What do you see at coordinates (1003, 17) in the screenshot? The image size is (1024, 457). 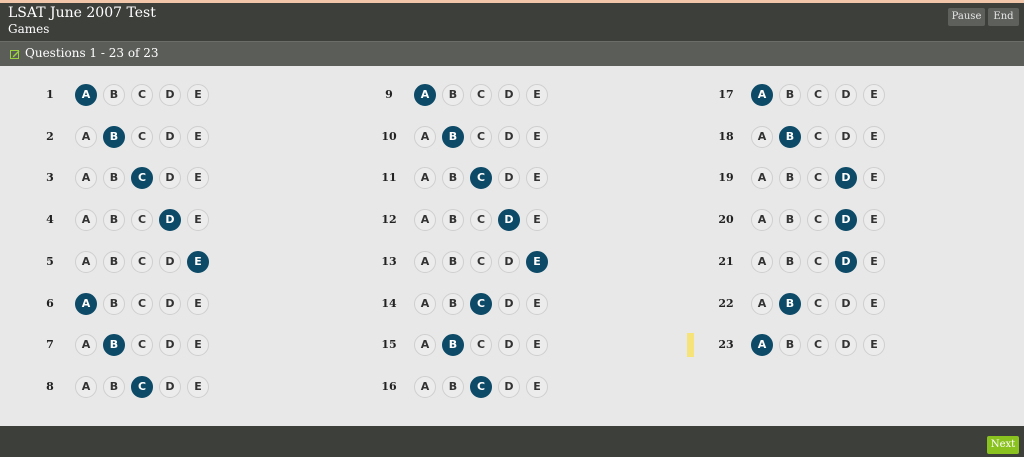 I see `end-button: End` at bounding box center [1003, 17].